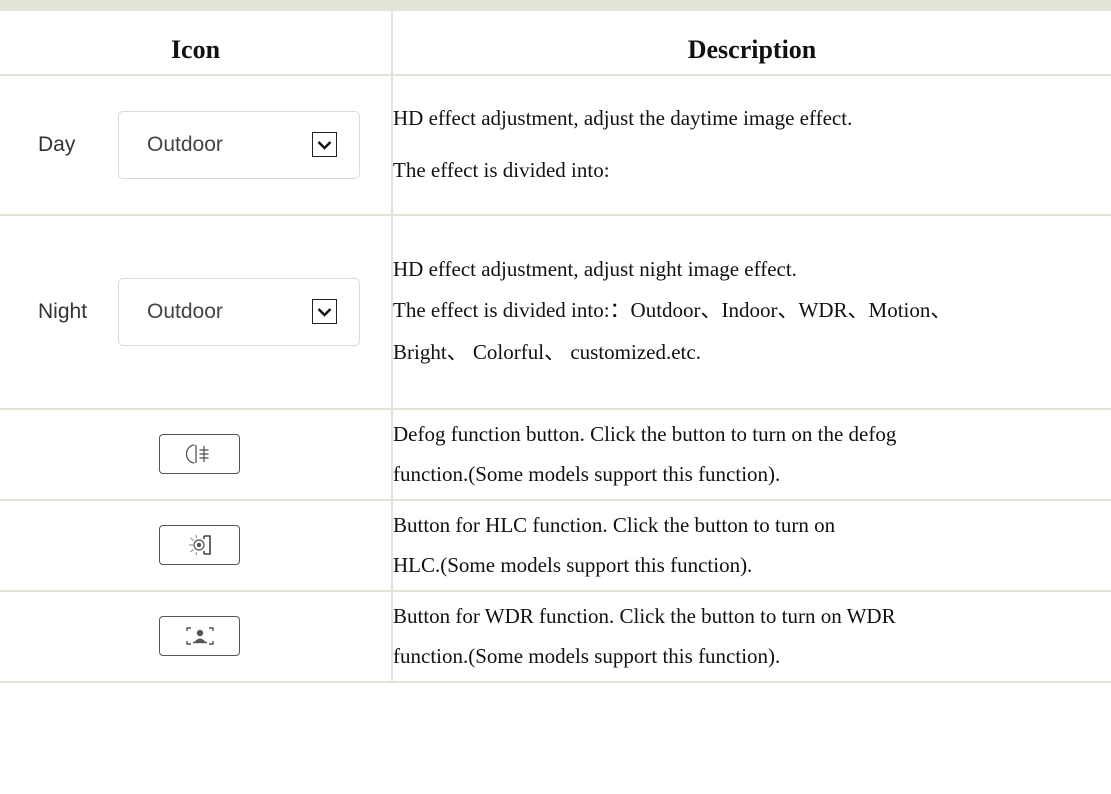 The width and height of the screenshot is (1111, 794). Describe the element at coordinates (501, 170) in the screenshot. I see `day-desc-line-2: The effect is divided into:` at that location.